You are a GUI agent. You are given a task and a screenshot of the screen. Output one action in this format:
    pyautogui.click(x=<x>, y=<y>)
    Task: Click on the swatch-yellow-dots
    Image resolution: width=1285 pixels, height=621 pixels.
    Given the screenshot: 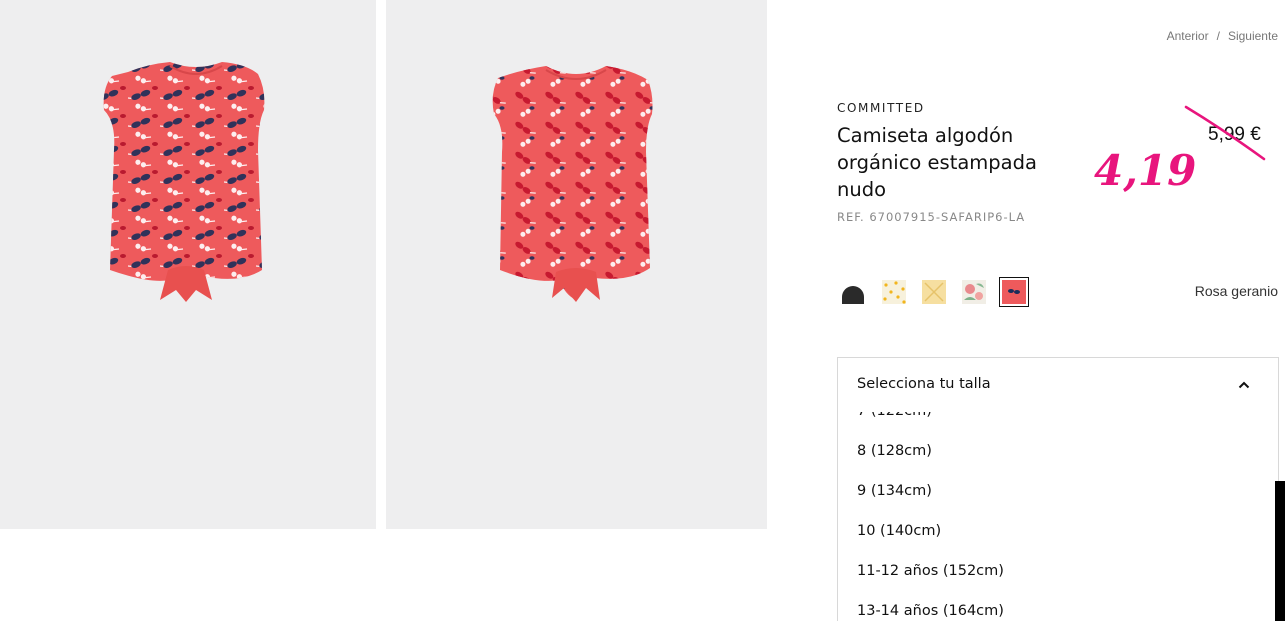 What is the action you would take?
    pyautogui.click(x=894, y=292)
    